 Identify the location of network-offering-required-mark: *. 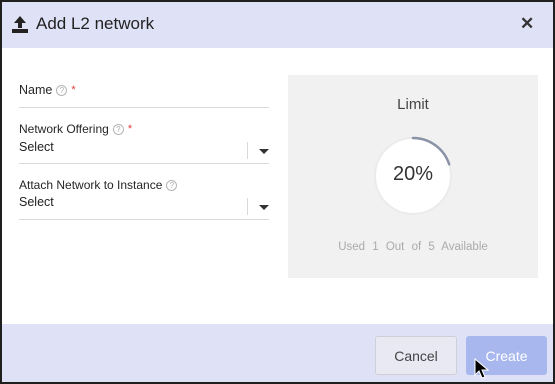
(130, 129).